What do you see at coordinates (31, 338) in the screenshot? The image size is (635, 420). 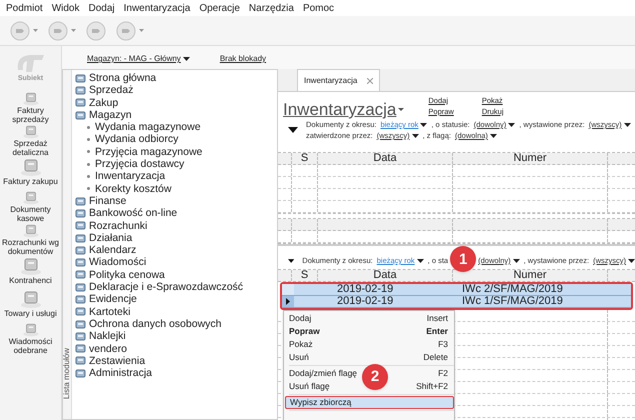 I see `sidebar-item: Wiadomości odebrane` at bounding box center [31, 338].